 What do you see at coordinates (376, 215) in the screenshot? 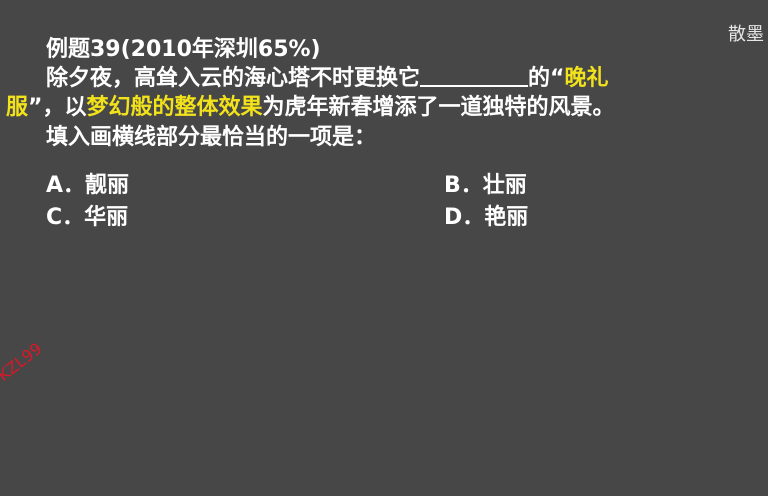
I see `options-row: C．华丽 D．艳丽` at bounding box center [376, 215].